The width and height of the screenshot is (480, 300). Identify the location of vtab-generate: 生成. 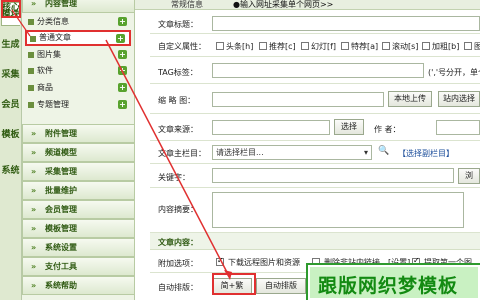
(10, 52).